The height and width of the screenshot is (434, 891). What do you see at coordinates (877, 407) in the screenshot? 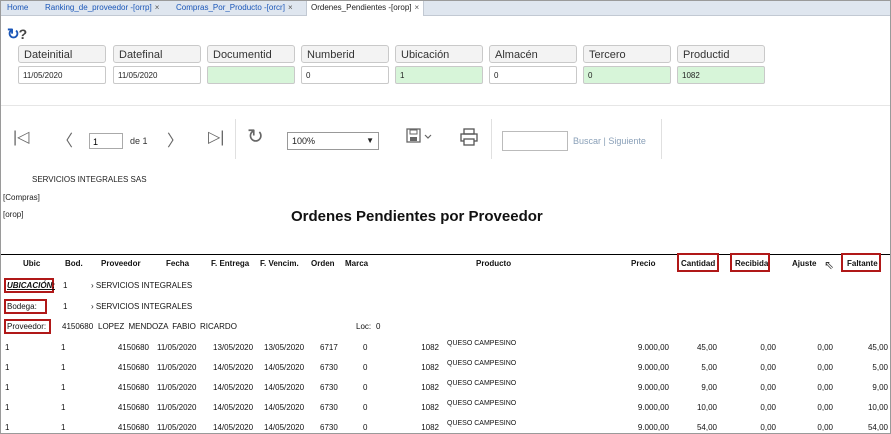
I see `cell-faltante: 10,00` at bounding box center [877, 407].